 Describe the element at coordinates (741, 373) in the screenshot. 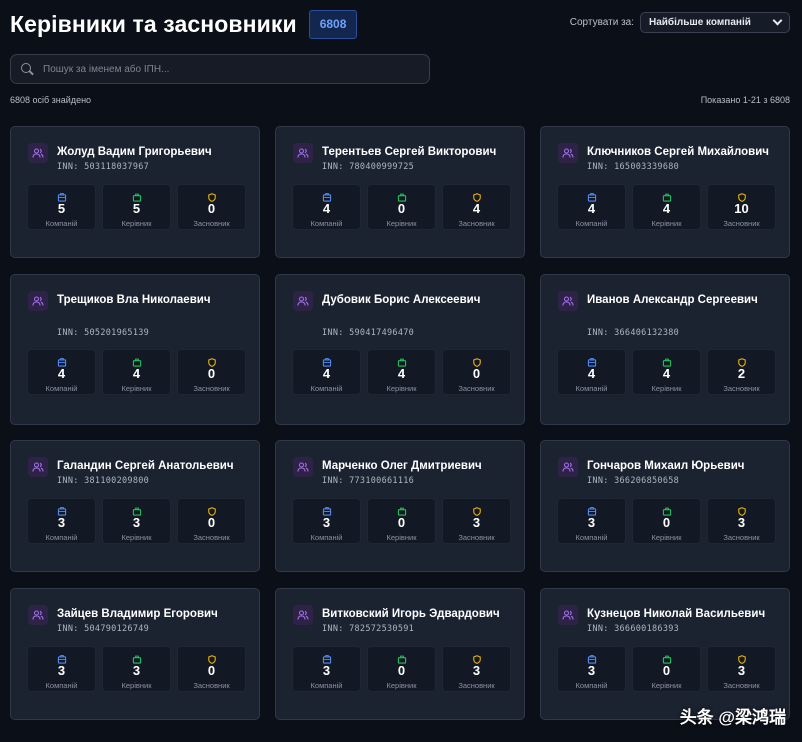

I see `stat-founders-value: 2` at that location.